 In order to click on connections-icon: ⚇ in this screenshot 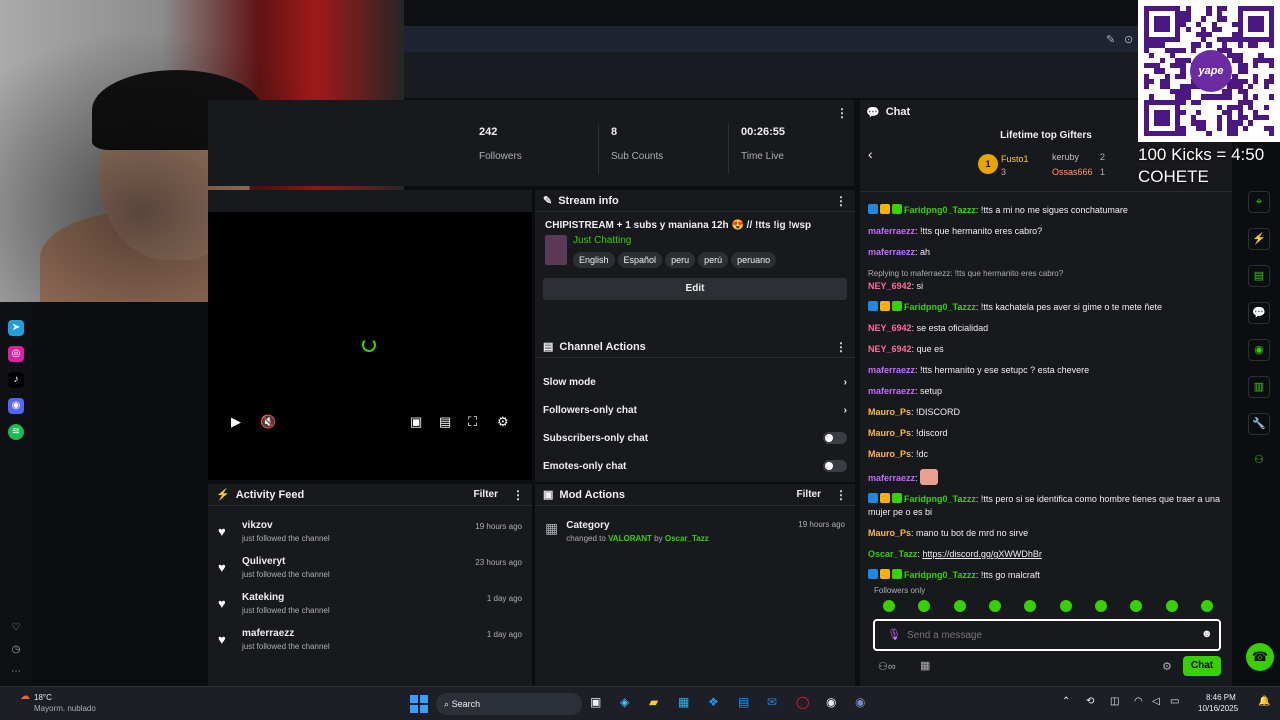, I will do `click(1259, 461)`.